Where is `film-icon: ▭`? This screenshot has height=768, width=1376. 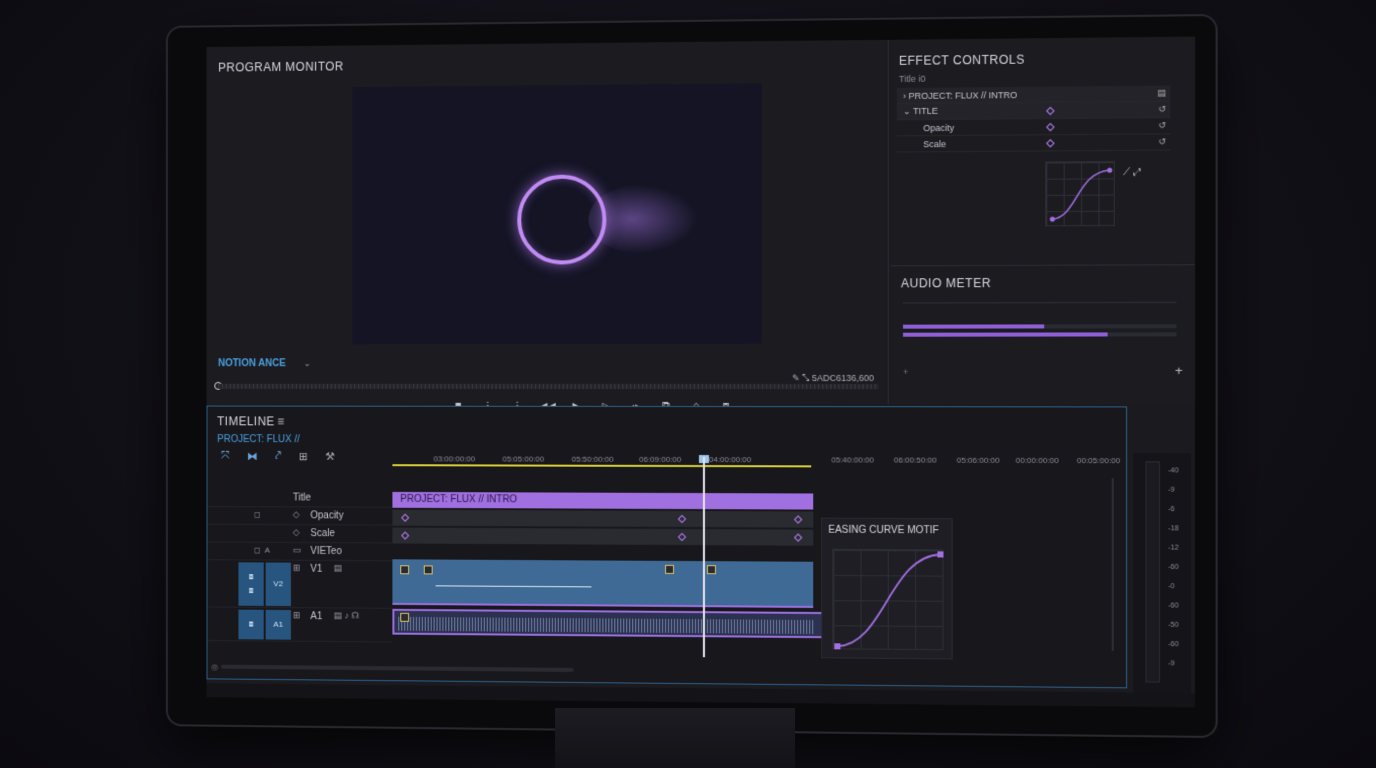 film-icon: ▭ is located at coordinates (297, 550).